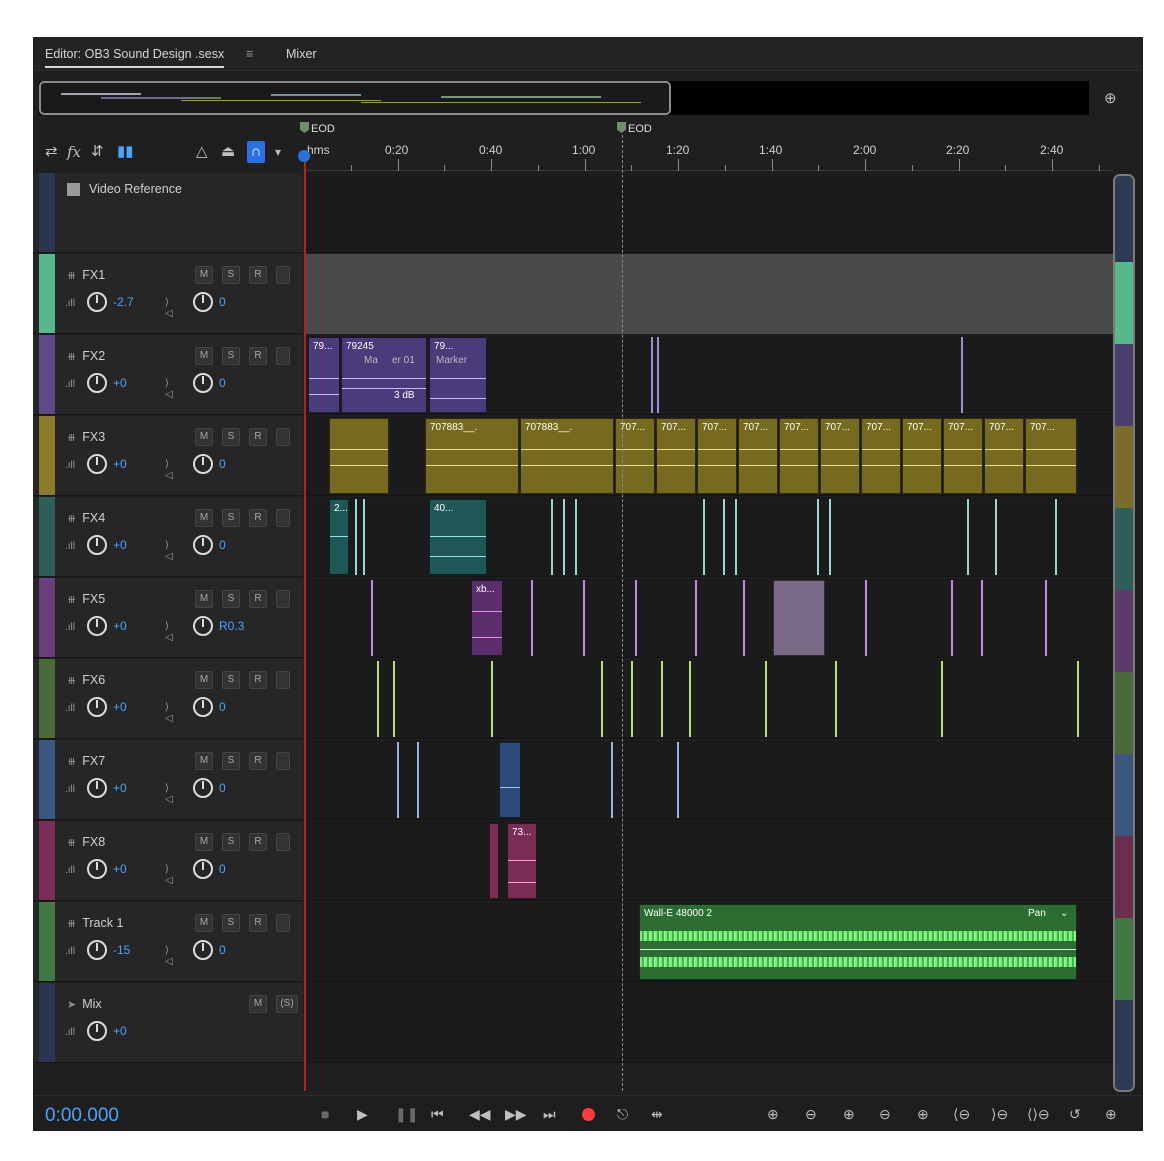 The width and height of the screenshot is (1164, 1161). Describe the element at coordinates (549, 1114) in the screenshot. I see `go-to-end-icon: ⏭` at that location.